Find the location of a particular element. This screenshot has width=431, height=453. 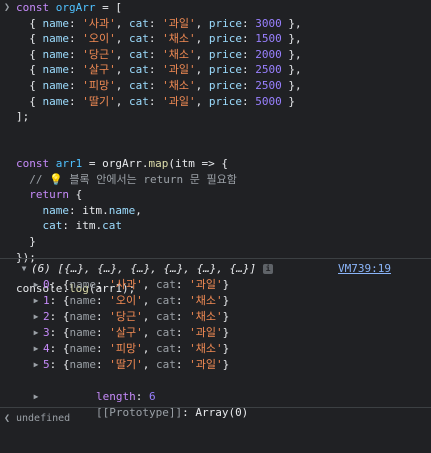

console-result-entry: ❮ undefined is located at coordinates (215, 421).